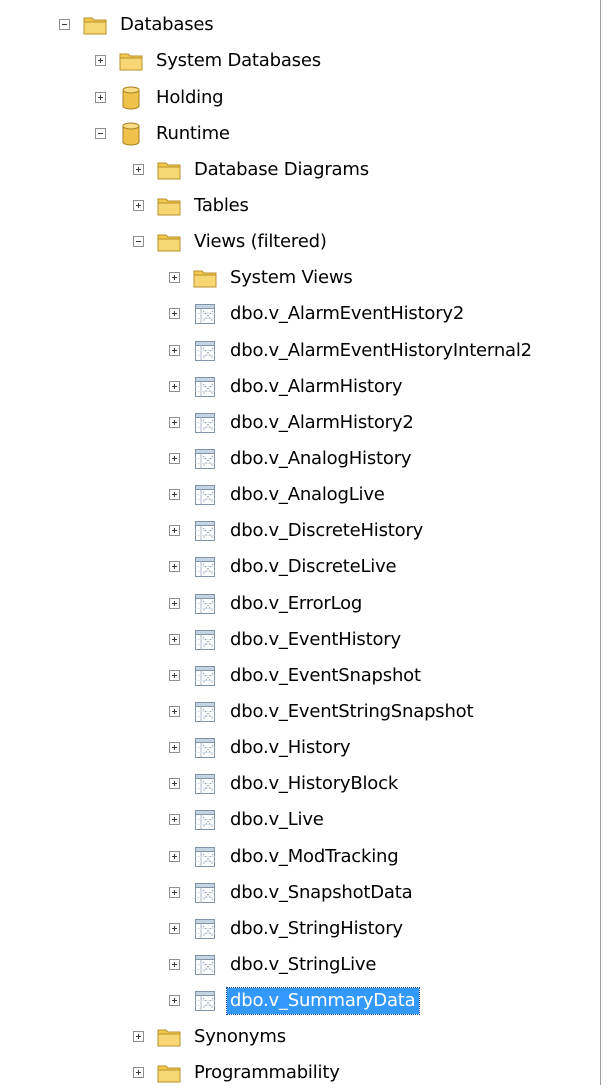 This screenshot has width=611, height=1091. I want to click on tree-node-runtime: Runtime, so click(164, 133).